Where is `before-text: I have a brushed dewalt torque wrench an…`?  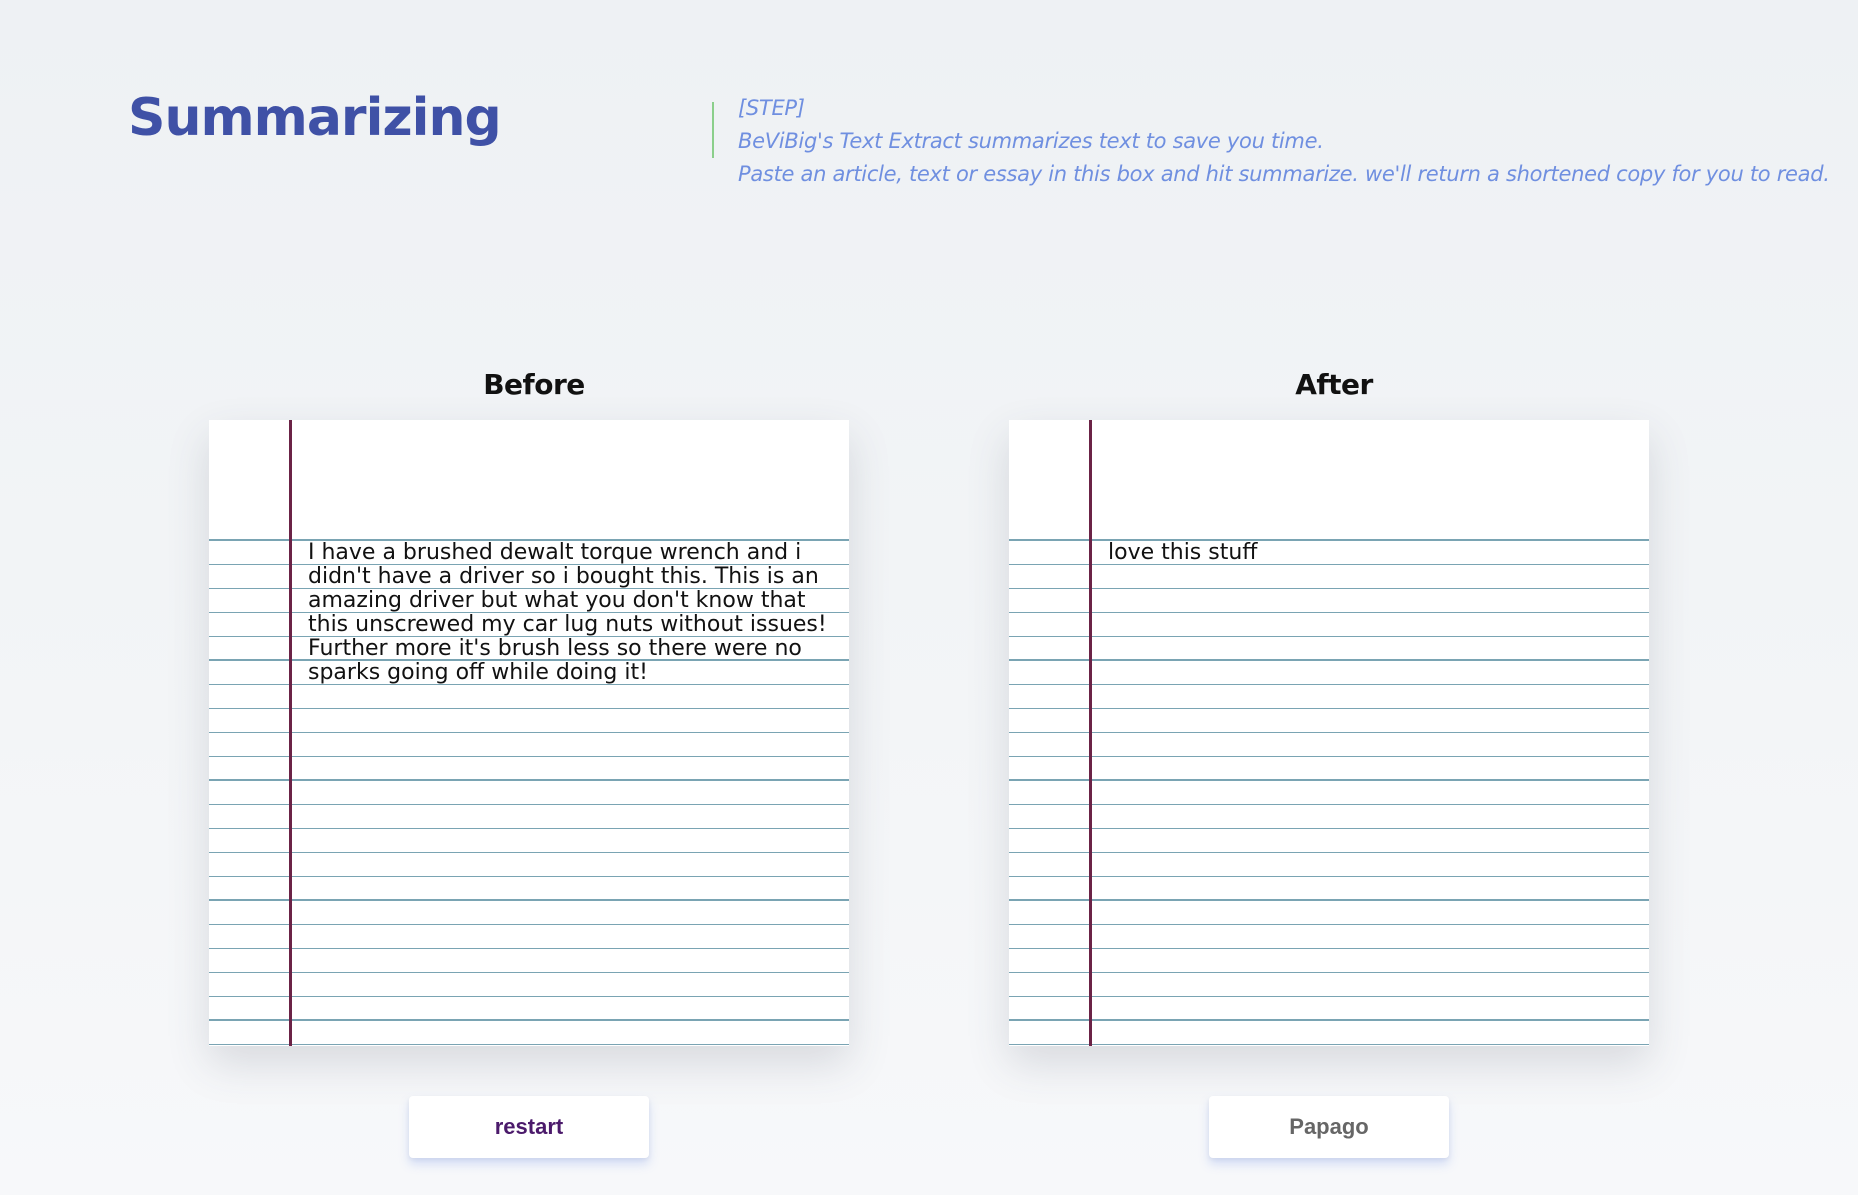 before-text: I have a brushed dewalt torque wrench an… is located at coordinates (573, 613).